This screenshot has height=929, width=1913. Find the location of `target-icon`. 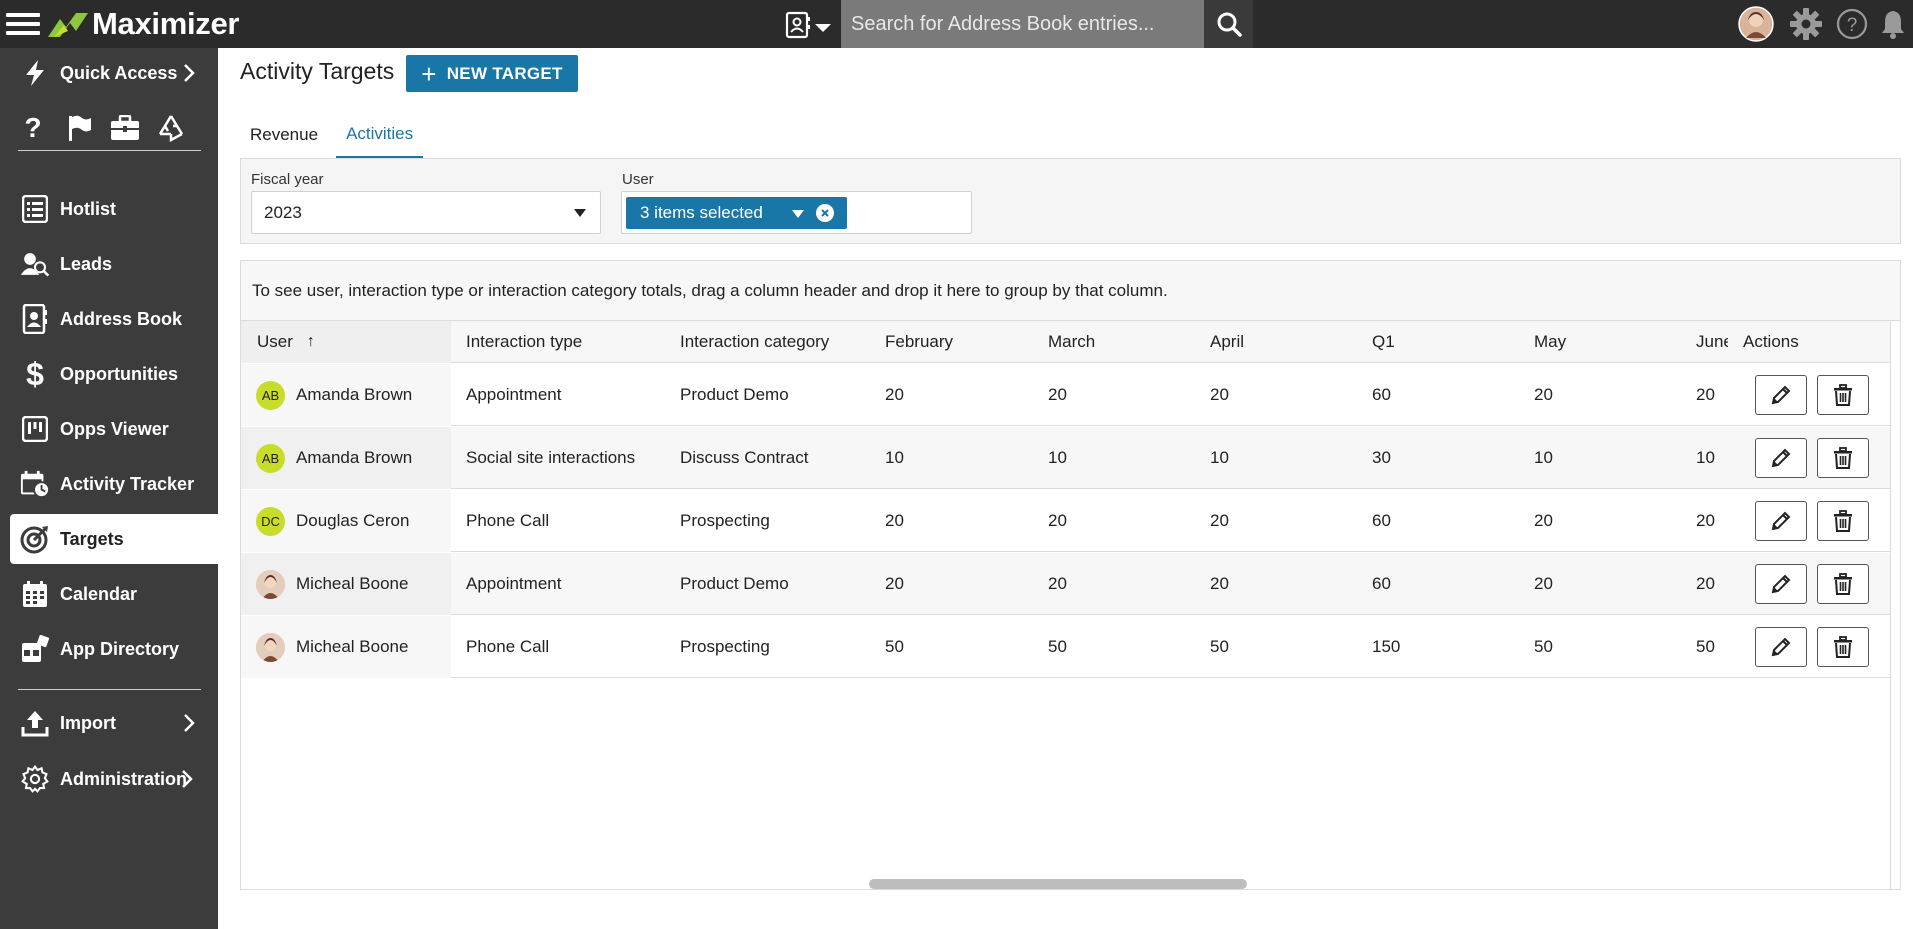

target-icon is located at coordinates (34, 540).